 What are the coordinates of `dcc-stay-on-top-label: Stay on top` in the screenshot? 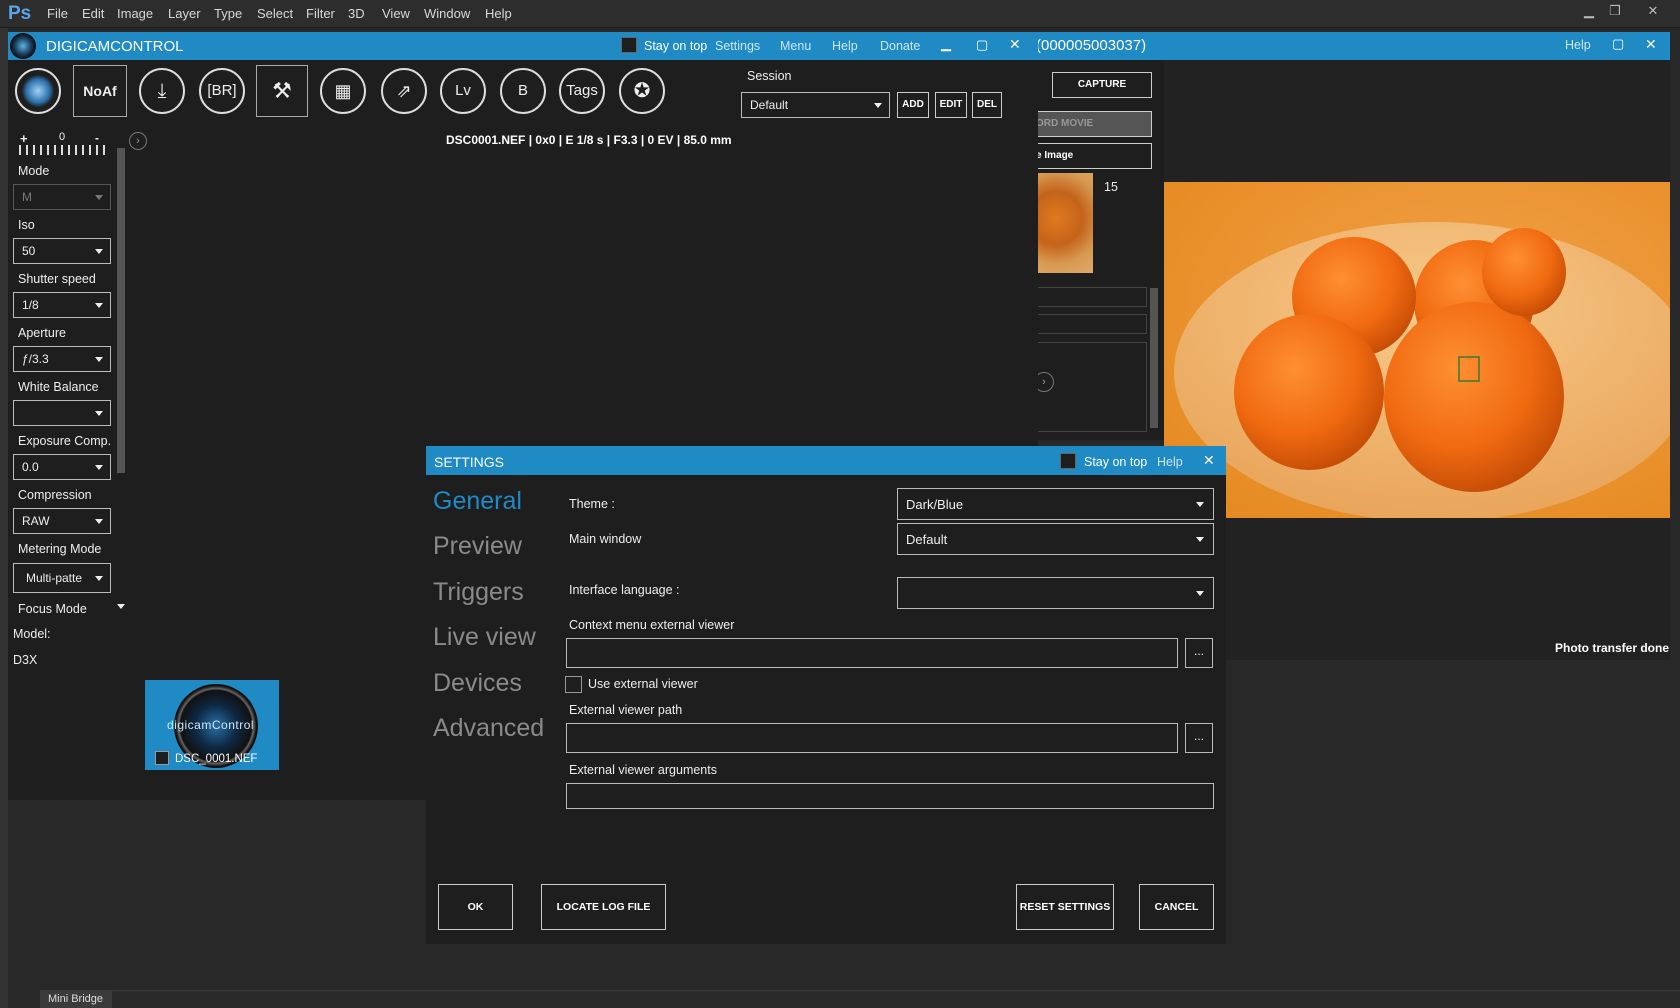 It's located at (676, 46).